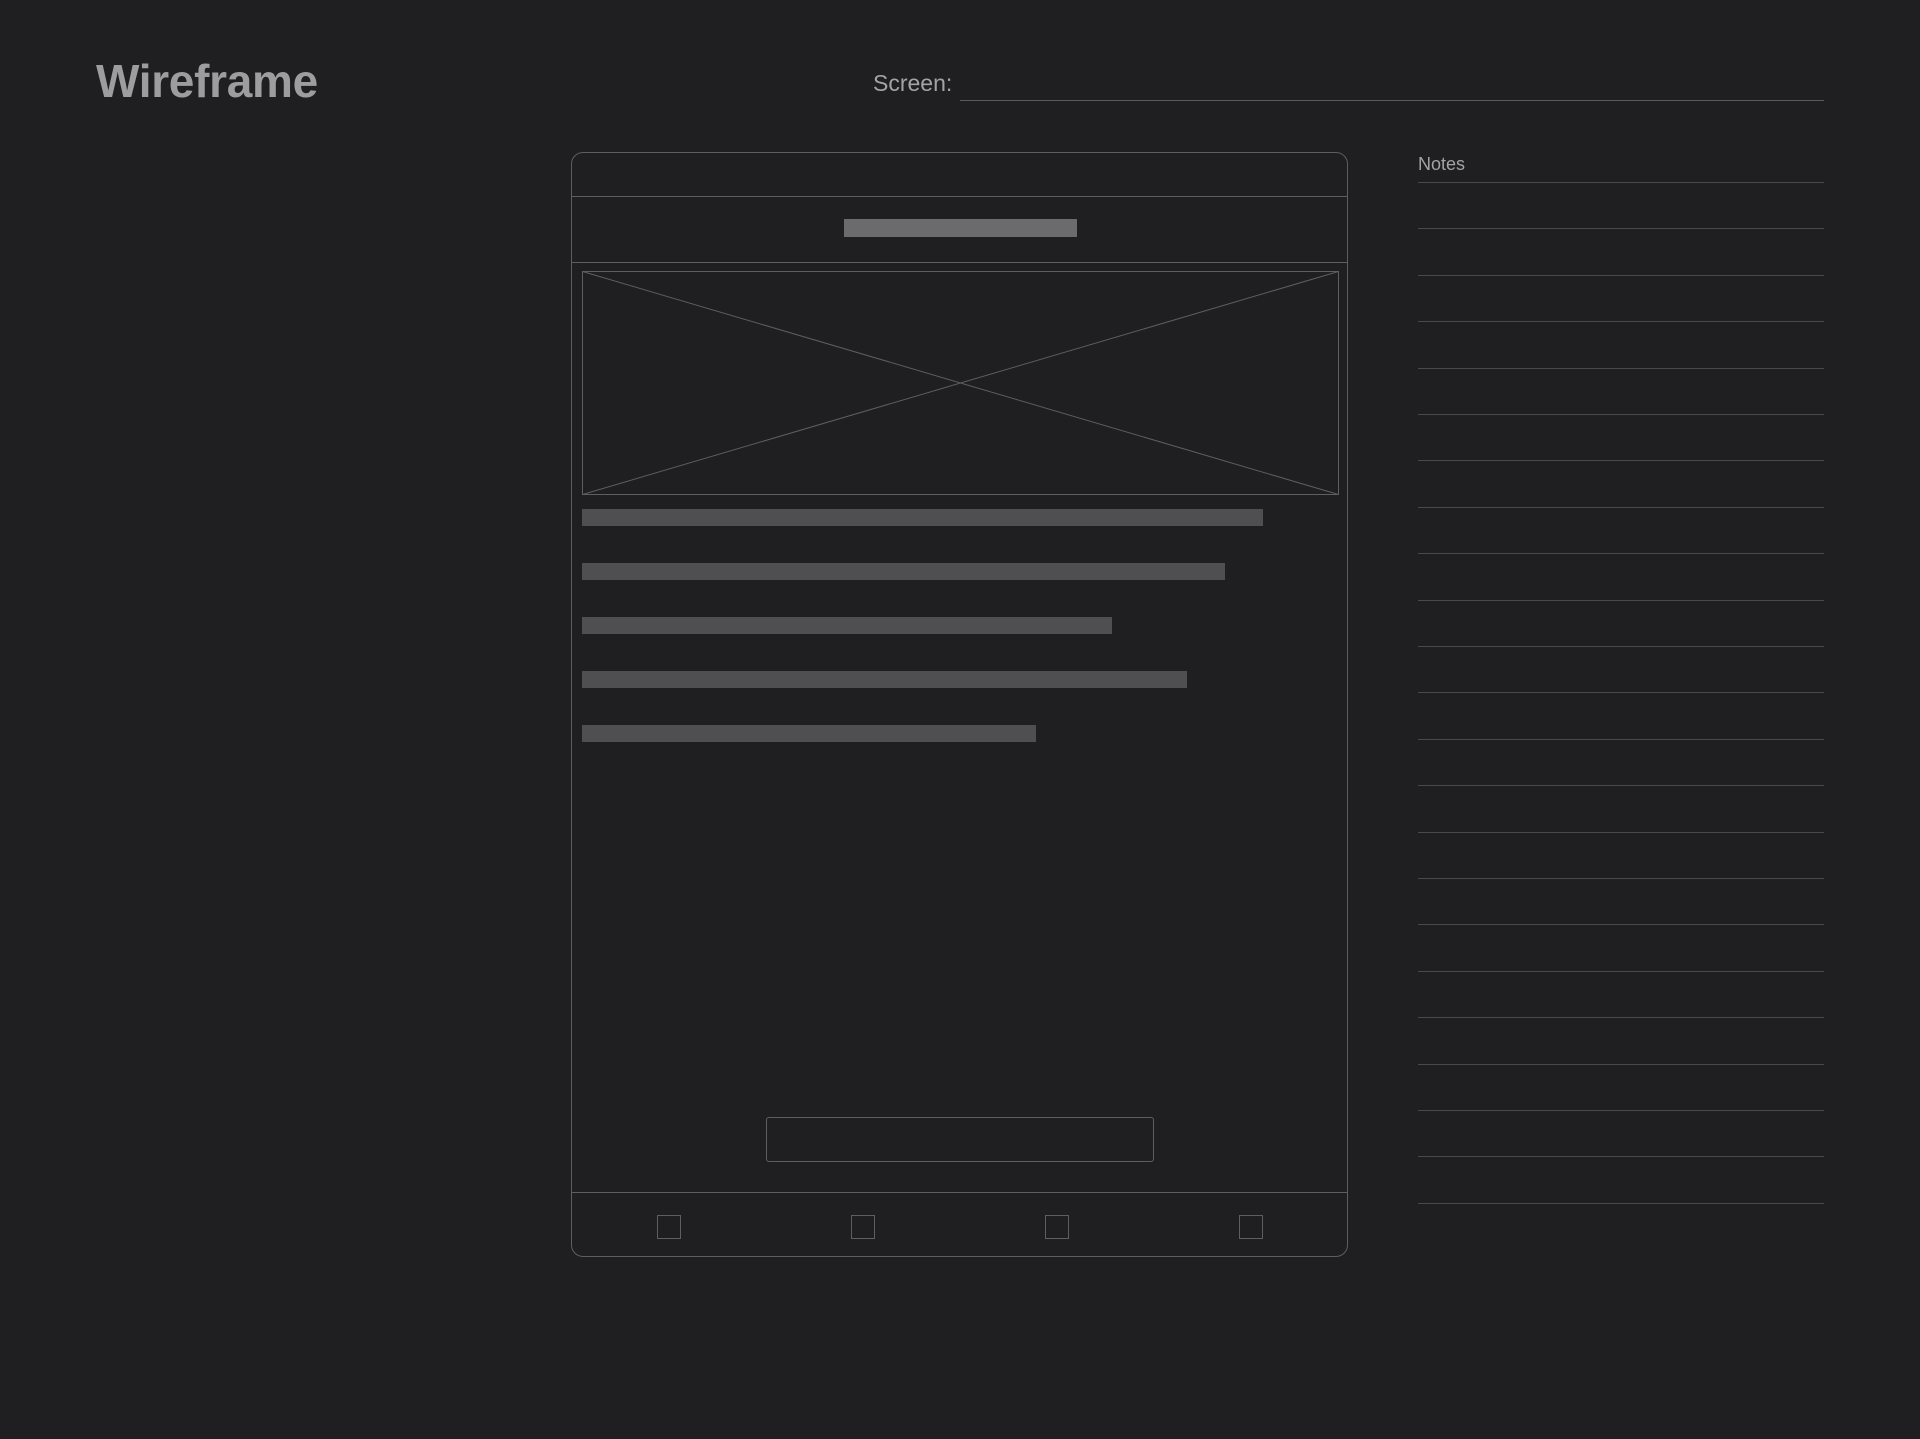  Describe the element at coordinates (207, 81) in the screenshot. I see `page-title: Wireframe` at that location.